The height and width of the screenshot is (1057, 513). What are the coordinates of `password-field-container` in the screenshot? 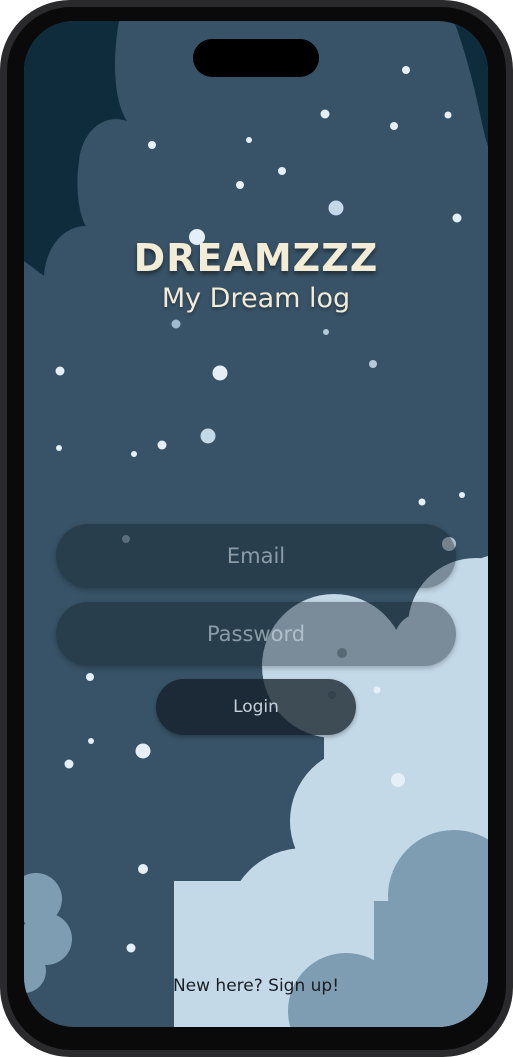 It's located at (256, 634).